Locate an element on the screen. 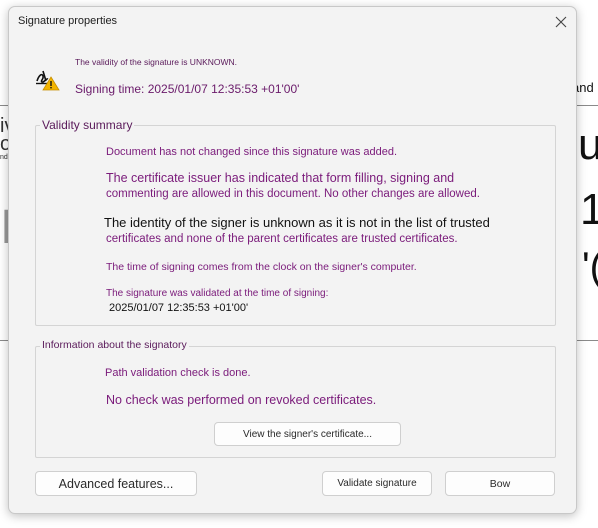 This screenshot has height=528, width=598. path-validation-text: Path validation check is done. is located at coordinates (178, 373).